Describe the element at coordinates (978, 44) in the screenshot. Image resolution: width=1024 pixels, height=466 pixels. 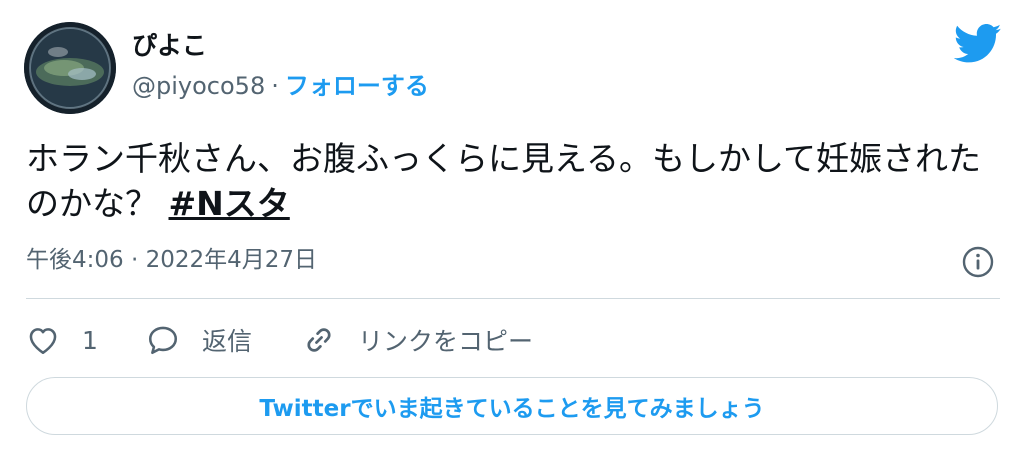
I see `twitter-bird-icon` at that location.